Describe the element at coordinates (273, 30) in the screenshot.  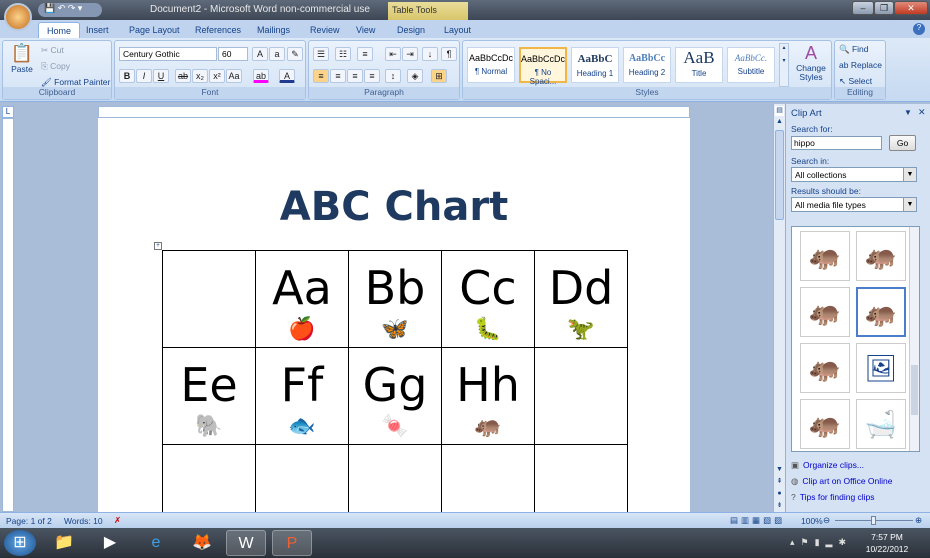
I see `tab-mailings: Mailings` at that location.